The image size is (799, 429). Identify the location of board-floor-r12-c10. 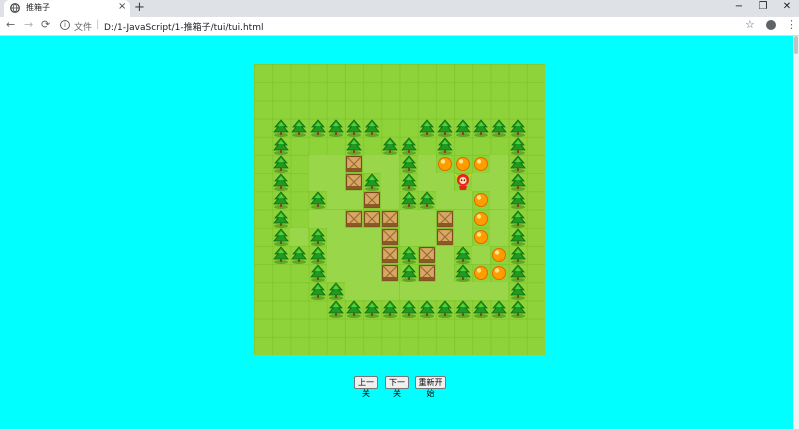
(444, 291).